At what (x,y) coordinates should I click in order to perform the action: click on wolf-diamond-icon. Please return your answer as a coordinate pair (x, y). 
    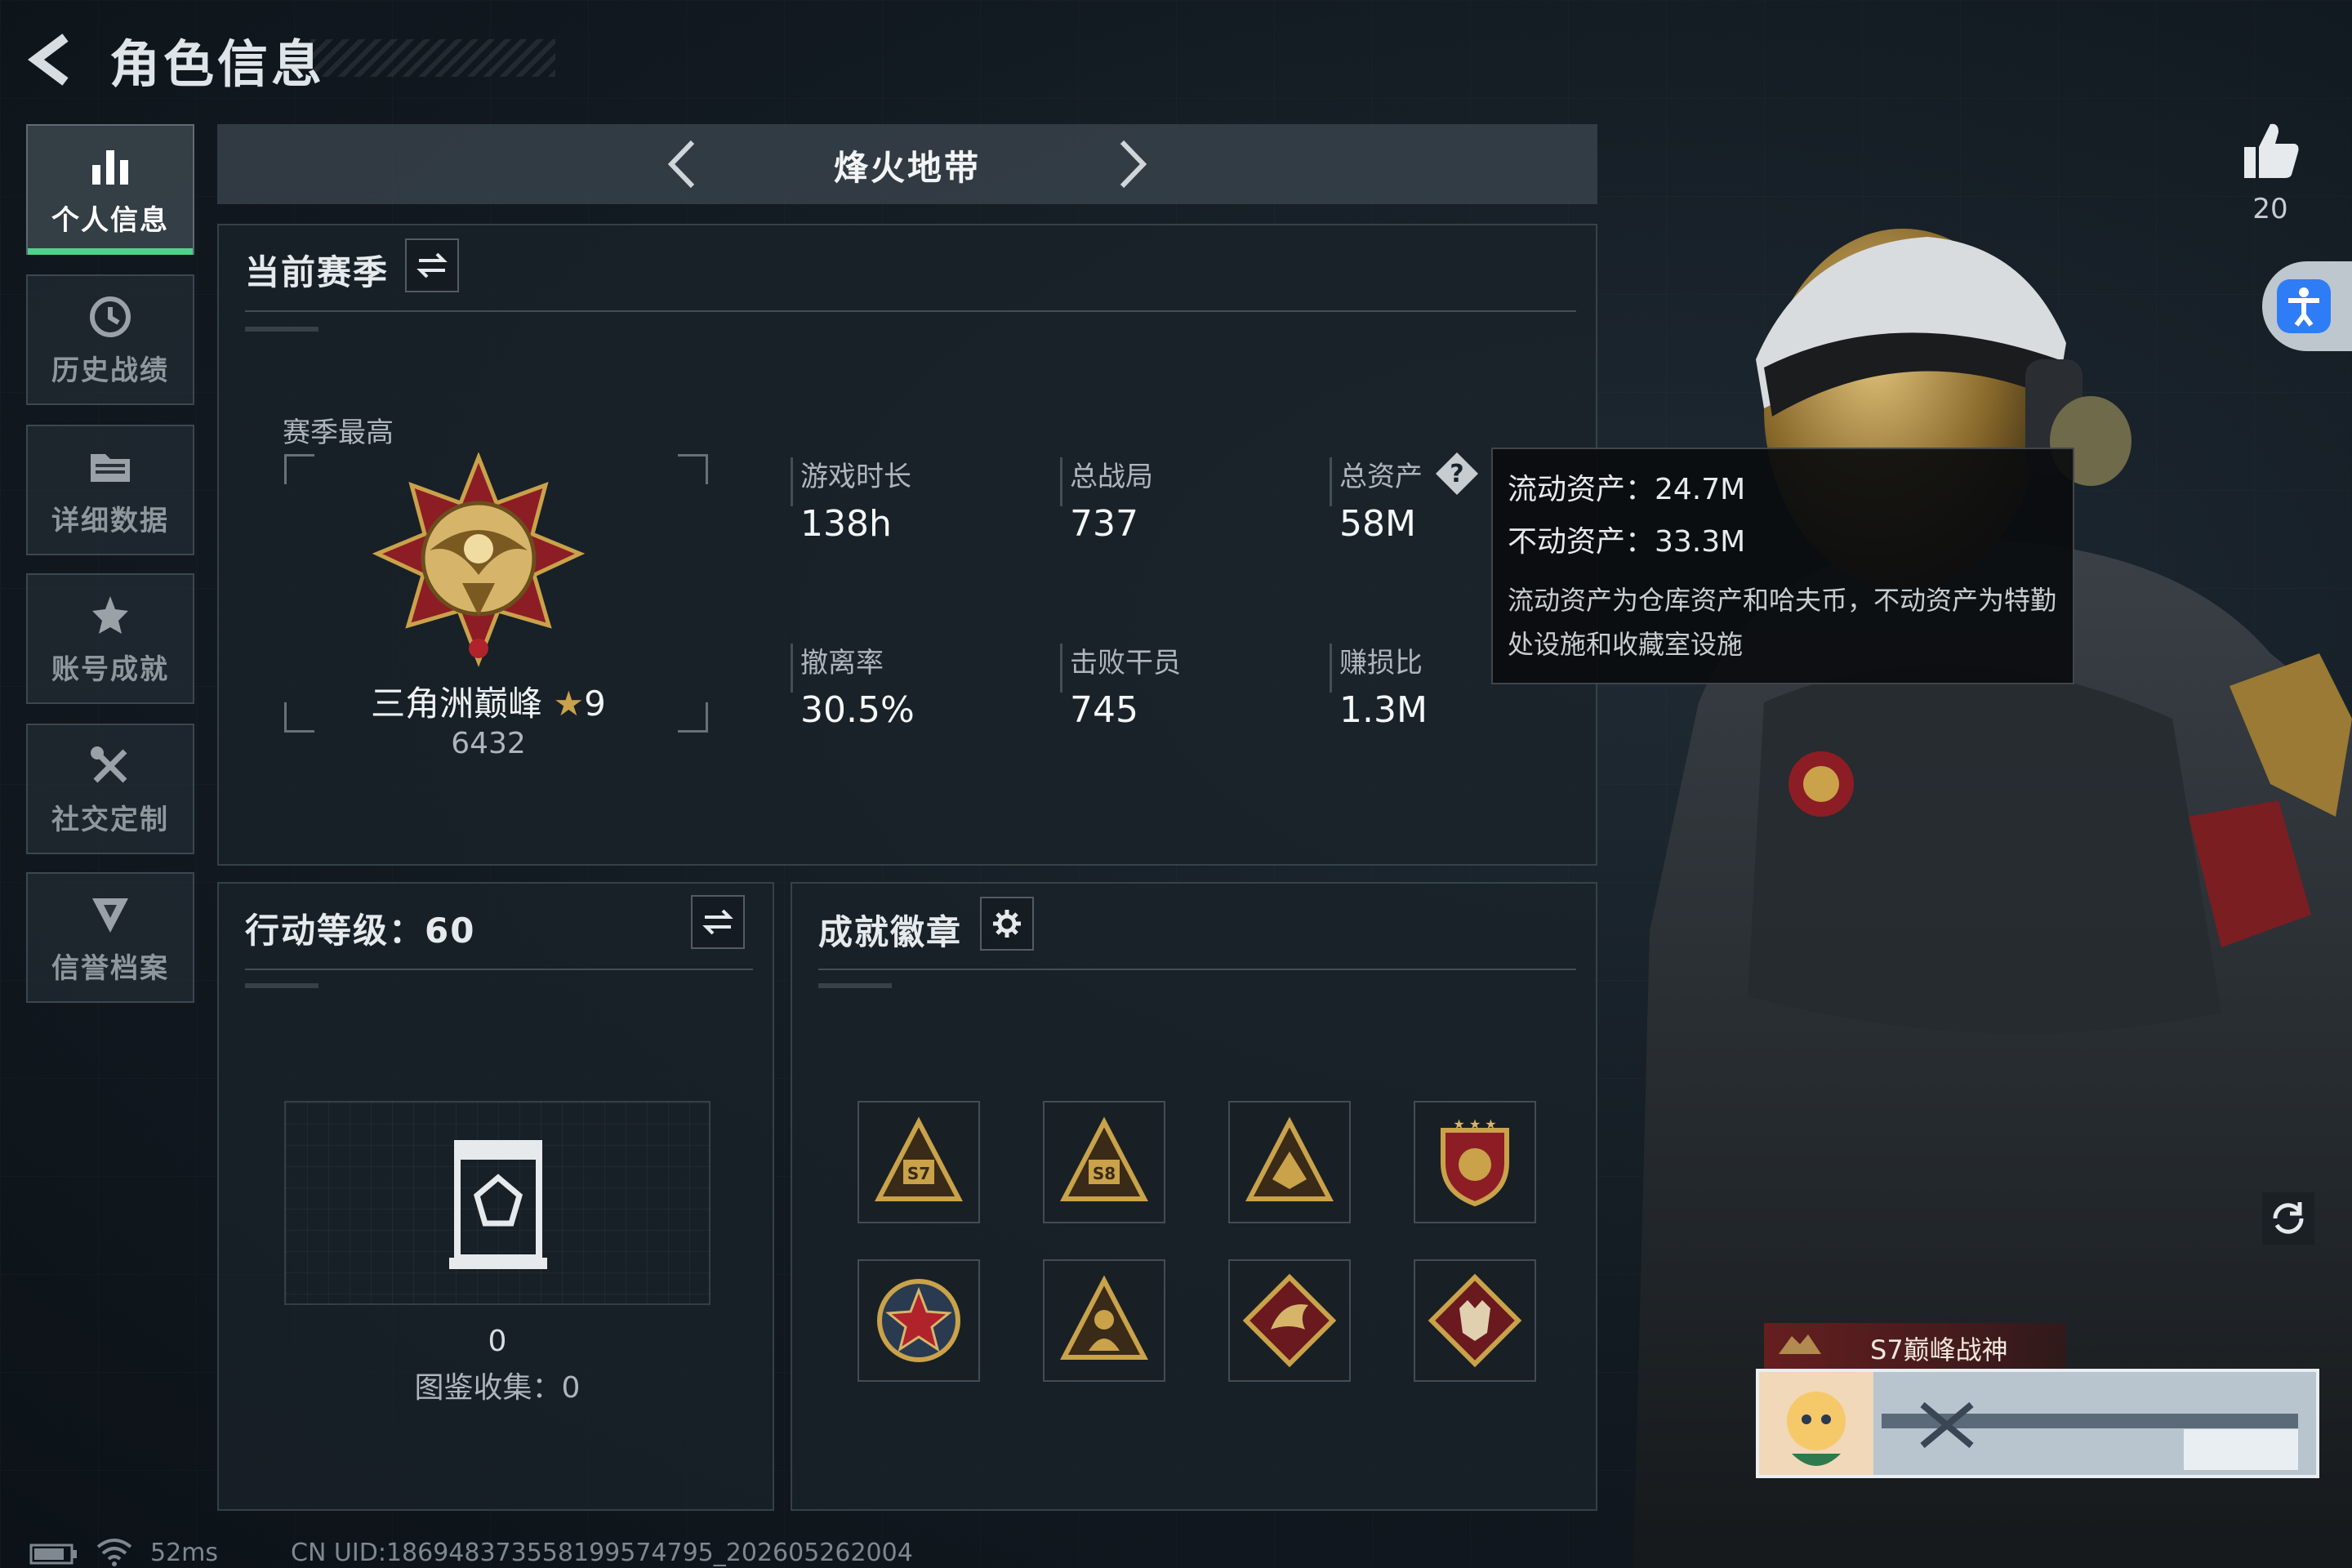
    Looking at the image, I should click on (1475, 1320).